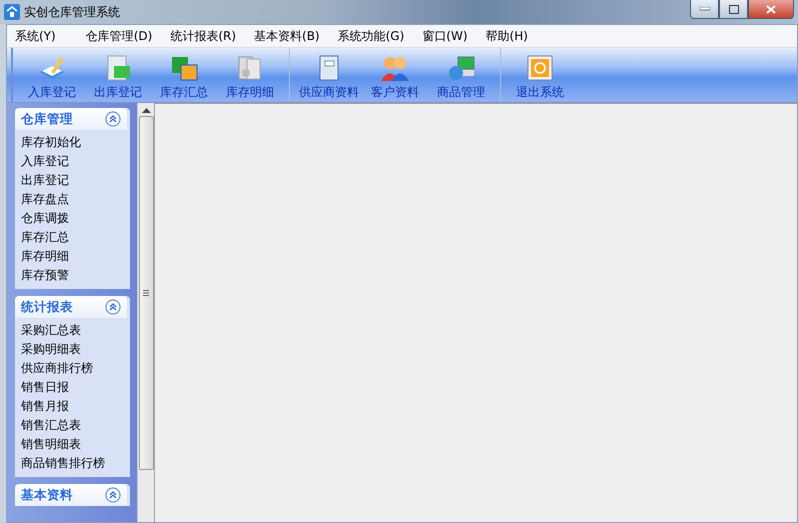 The width and height of the screenshot is (798, 523). What do you see at coordinates (12, 12) in the screenshot?
I see `app-logo-icon` at bounding box center [12, 12].